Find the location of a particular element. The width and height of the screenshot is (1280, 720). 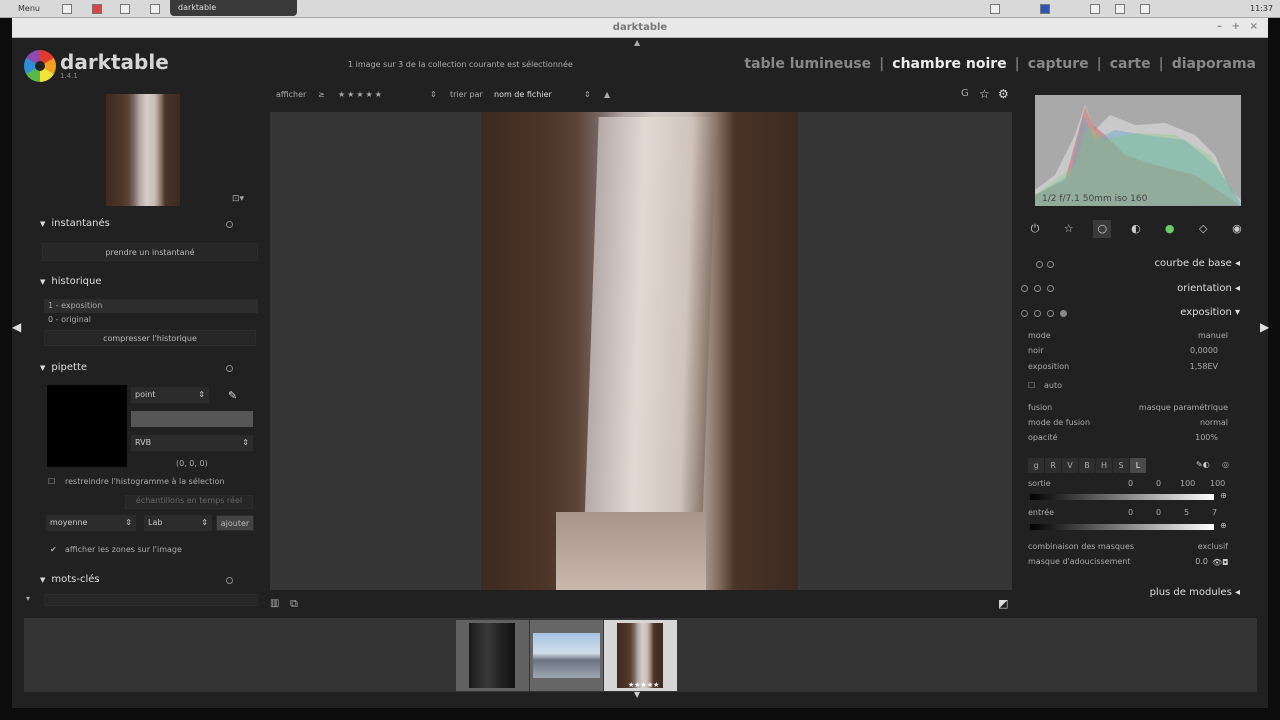

view-map: carte is located at coordinates (1130, 64).